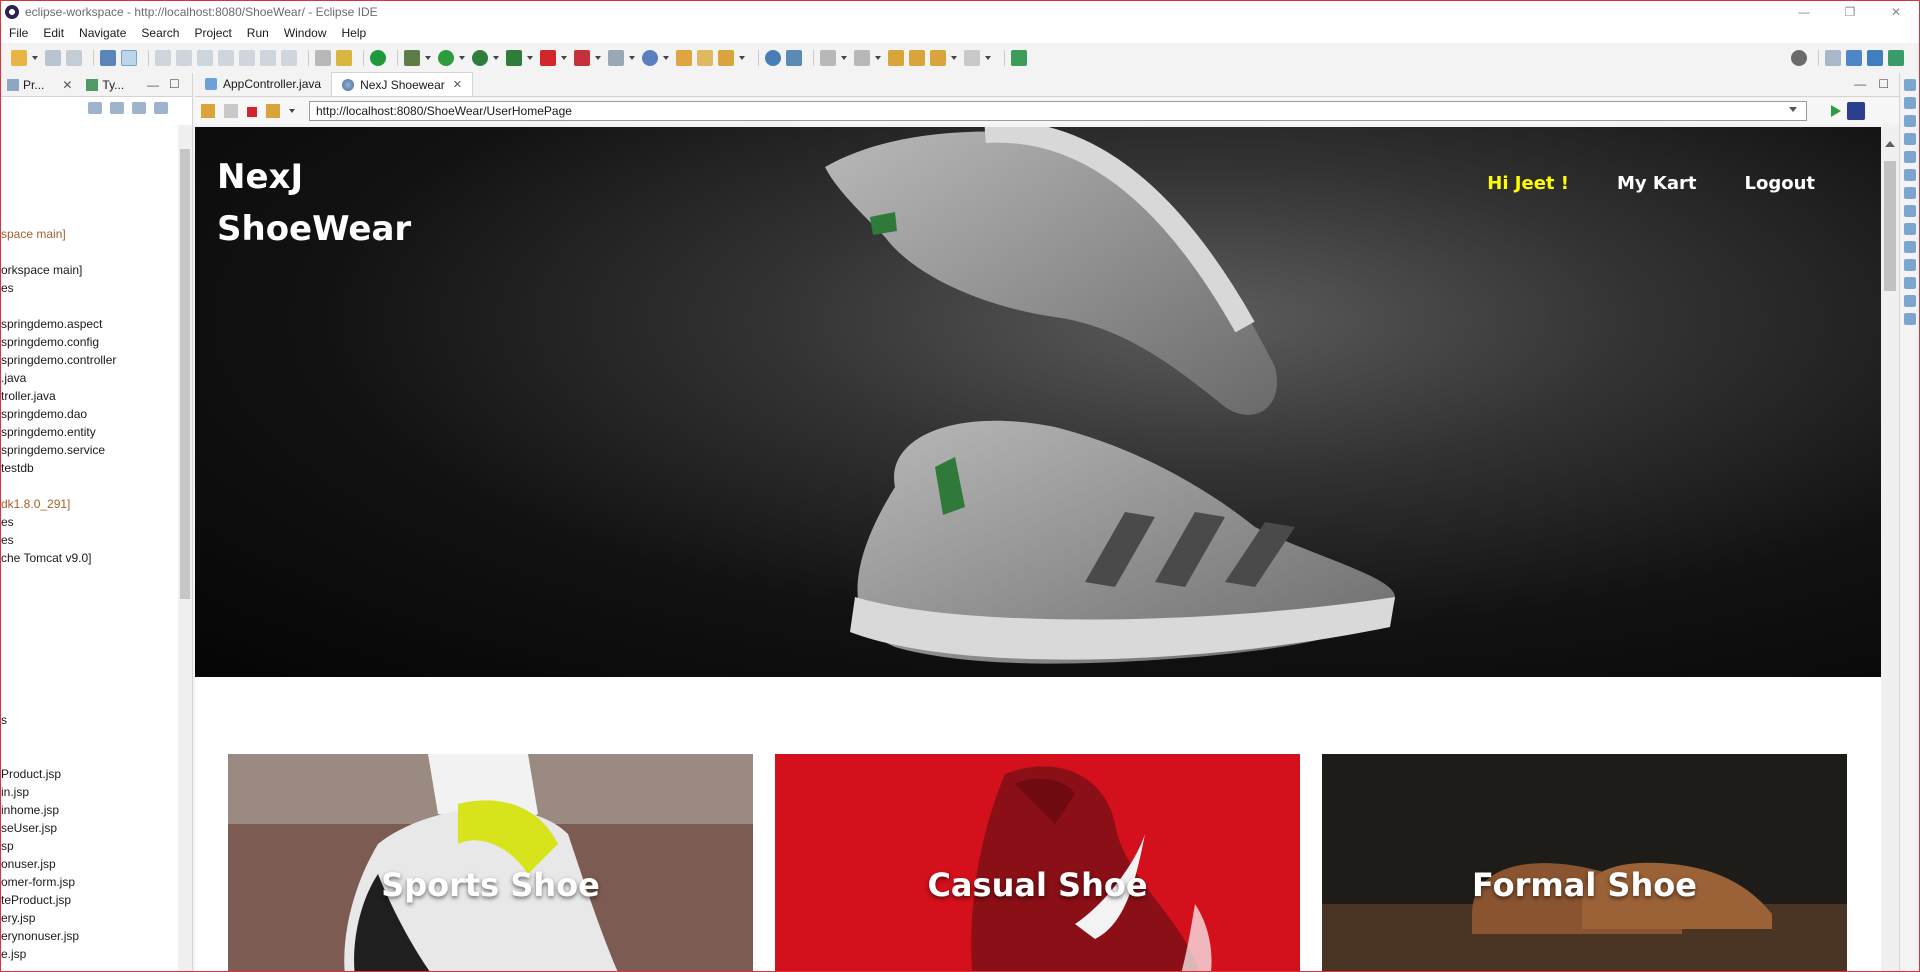  What do you see at coordinates (53, 58) in the screenshot?
I see `save-icon` at bounding box center [53, 58].